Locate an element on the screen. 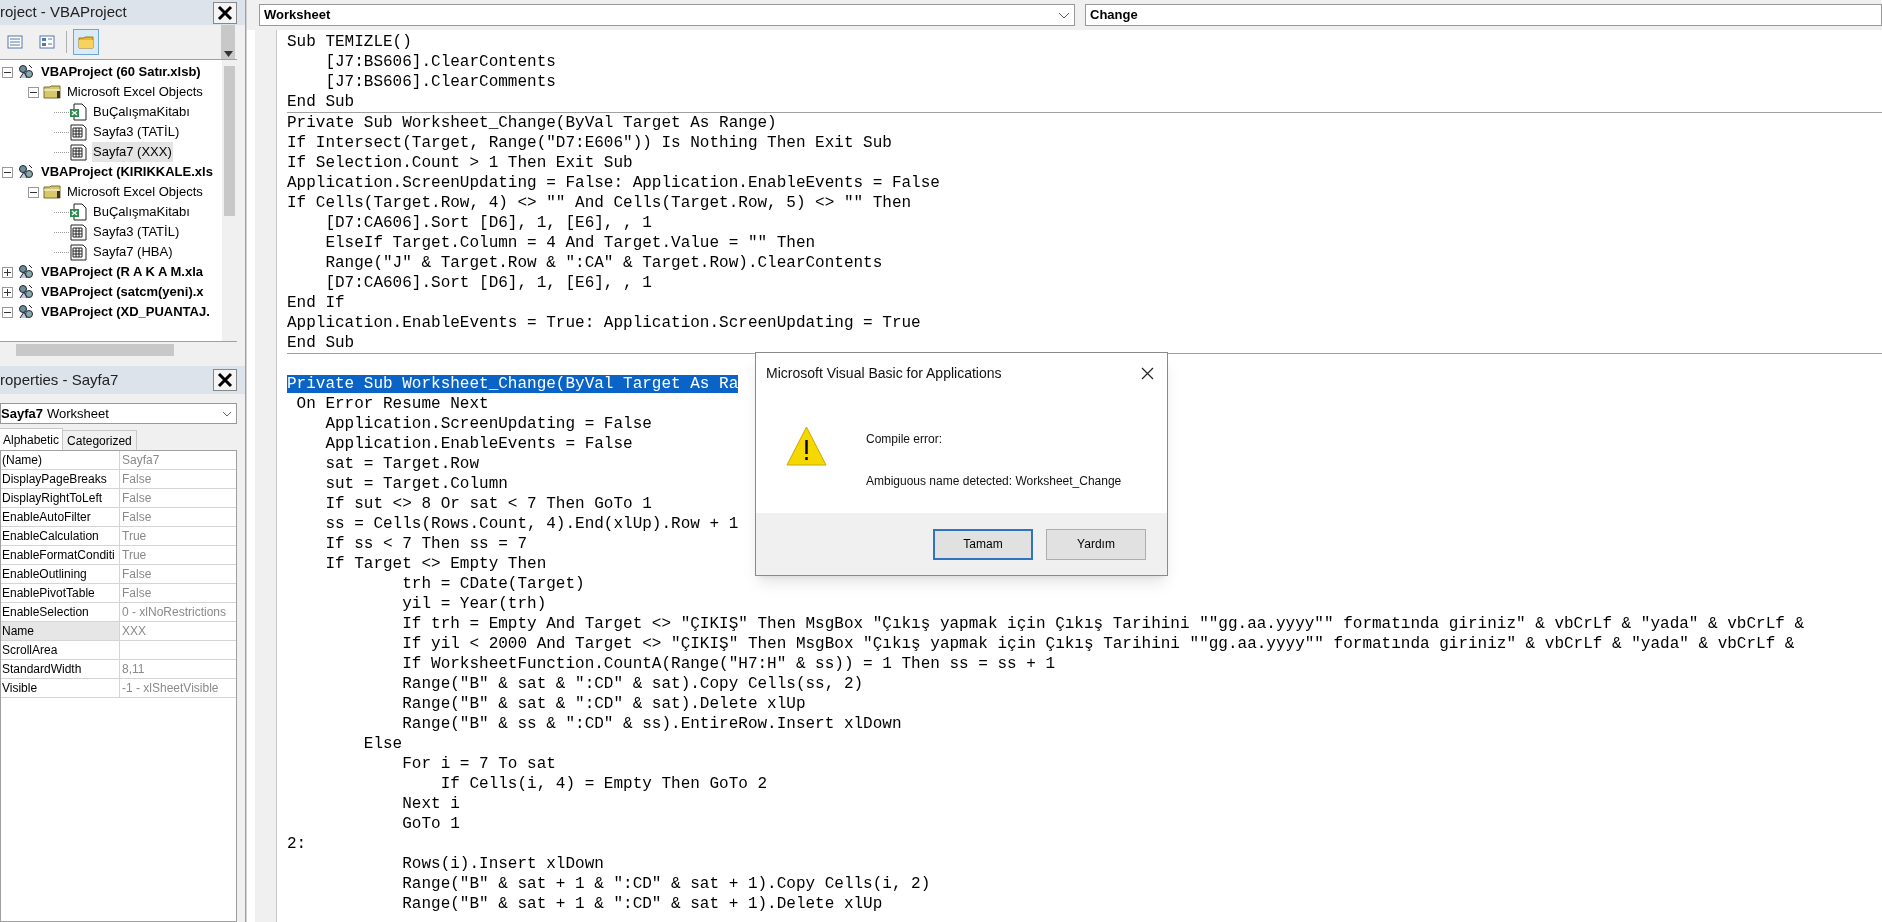 The image size is (1882, 922). code-line: trh = CDate(Target) is located at coordinates (493, 584).